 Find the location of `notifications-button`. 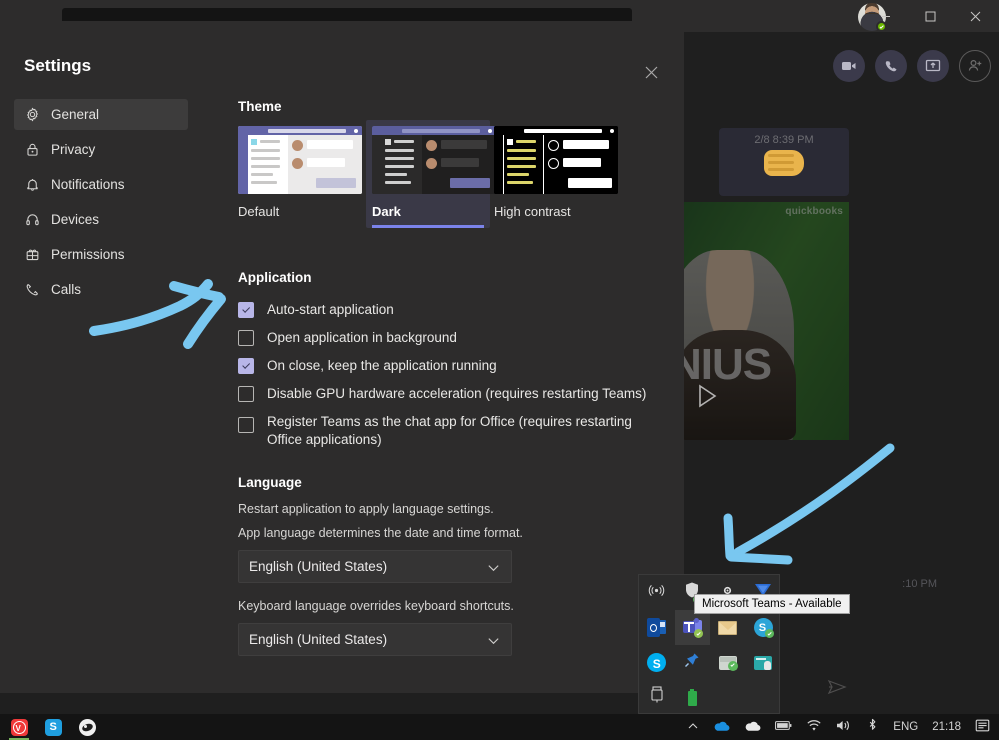

notifications-button is located at coordinates (982, 727).